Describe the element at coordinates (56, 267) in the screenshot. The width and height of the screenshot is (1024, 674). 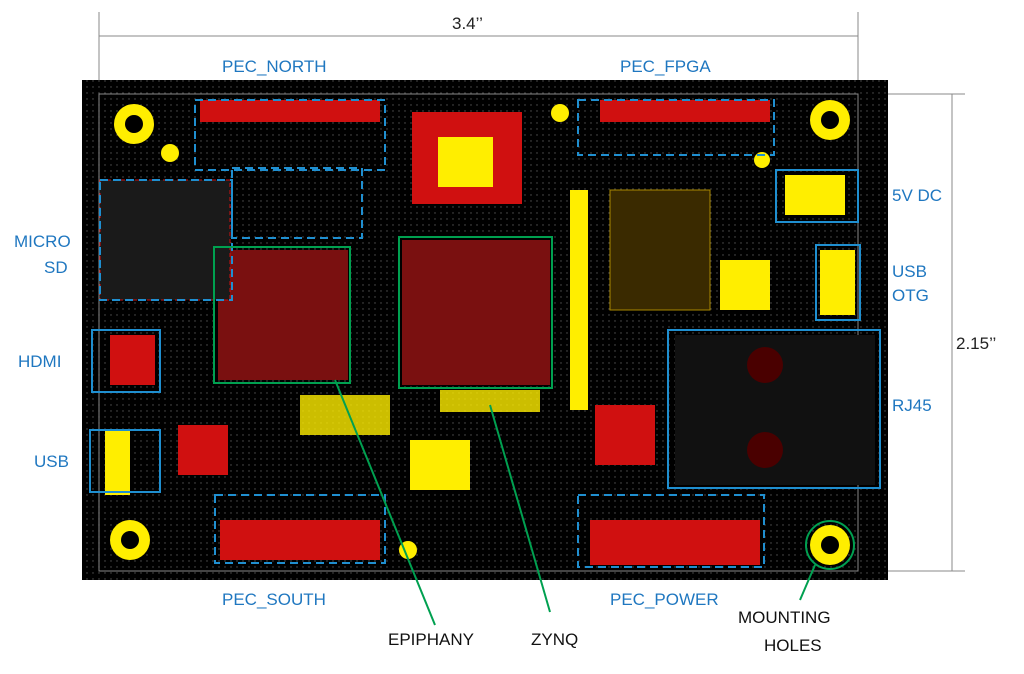
I see `label-sd: SD` at that location.